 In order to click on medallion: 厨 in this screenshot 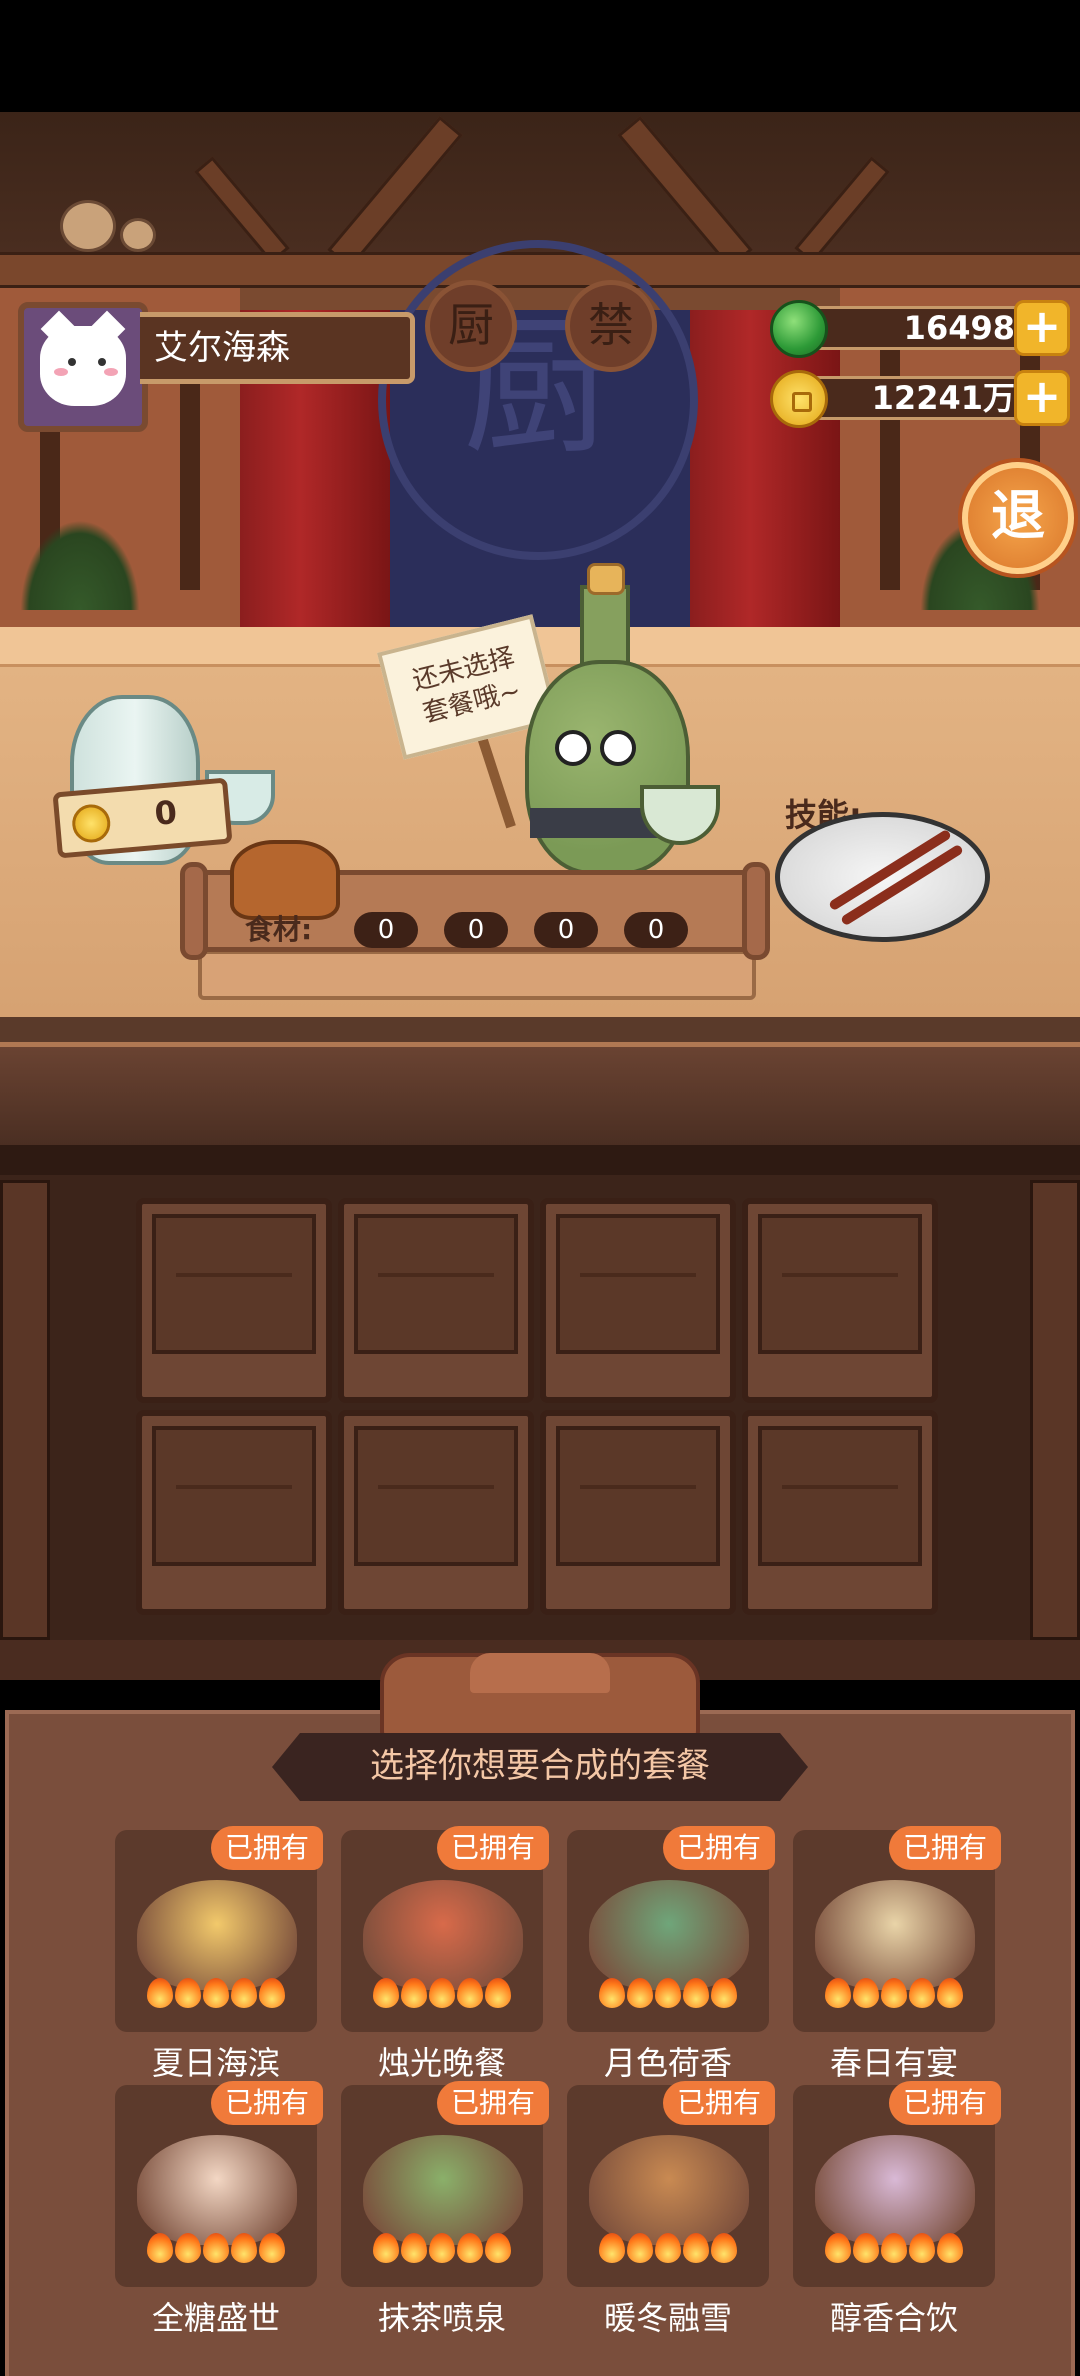, I will do `click(471, 326)`.